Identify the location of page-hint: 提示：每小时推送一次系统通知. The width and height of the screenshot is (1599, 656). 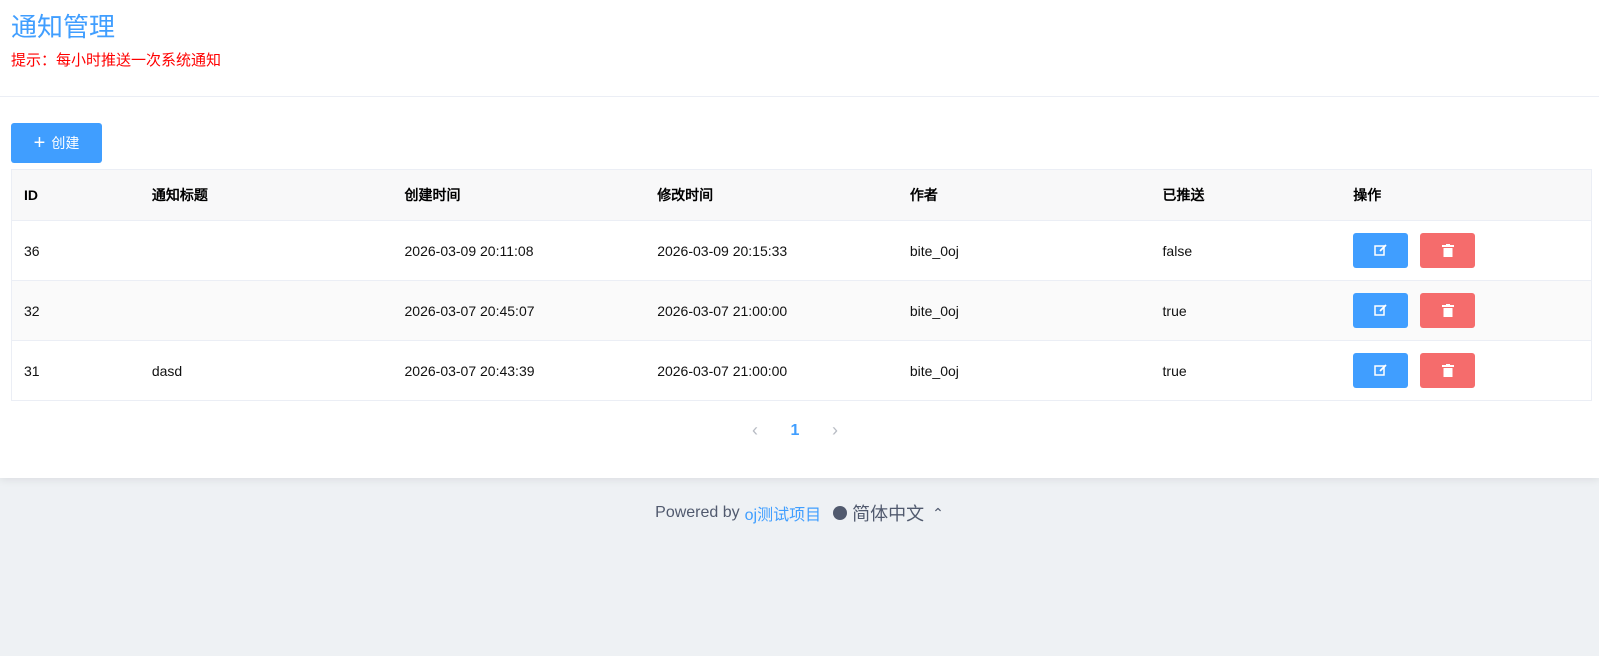
(116, 60).